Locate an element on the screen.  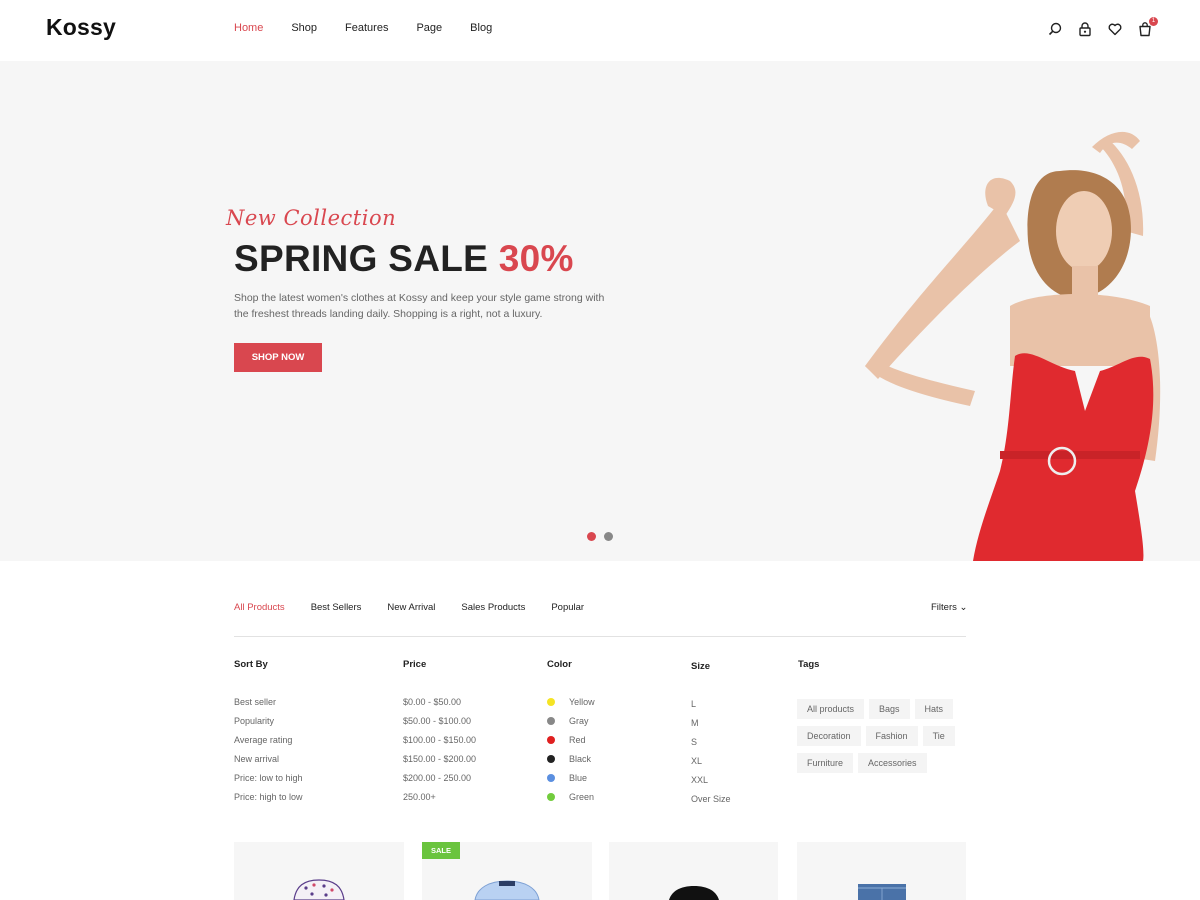
hero-title-main: SPRING SALE is located at coordinates (366, 258).